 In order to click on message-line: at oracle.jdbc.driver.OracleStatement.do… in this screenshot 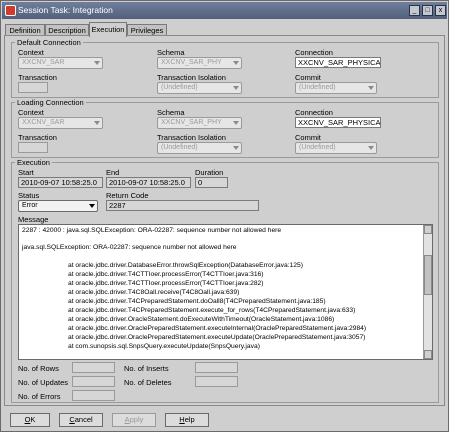, I will do `click(201, 319)`.